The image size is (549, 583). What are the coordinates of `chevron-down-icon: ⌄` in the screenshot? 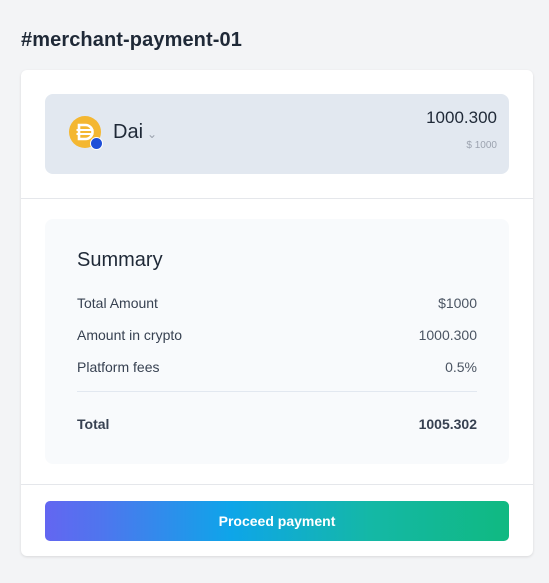 It's located at (152, 134).